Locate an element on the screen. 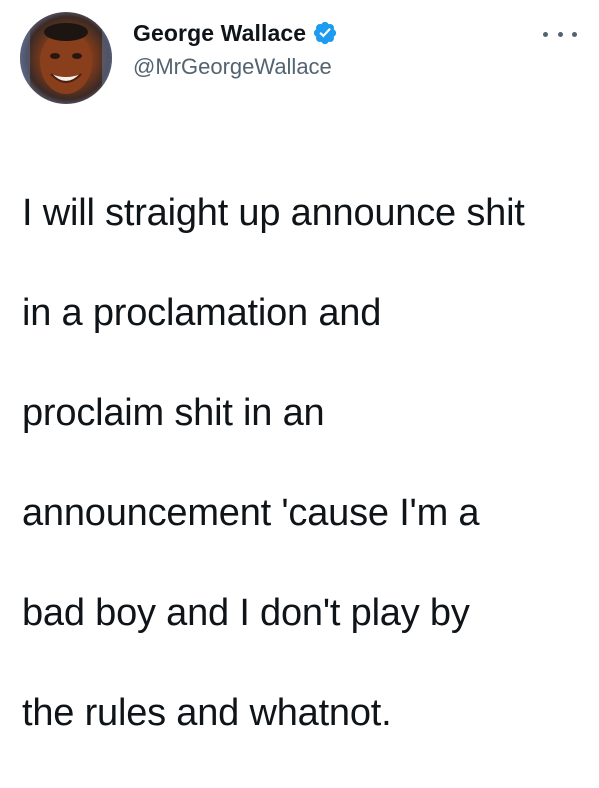 The image size is (599, 788). tweet-text-line: I will straight up announce shit is located at coordinates (273, 213).